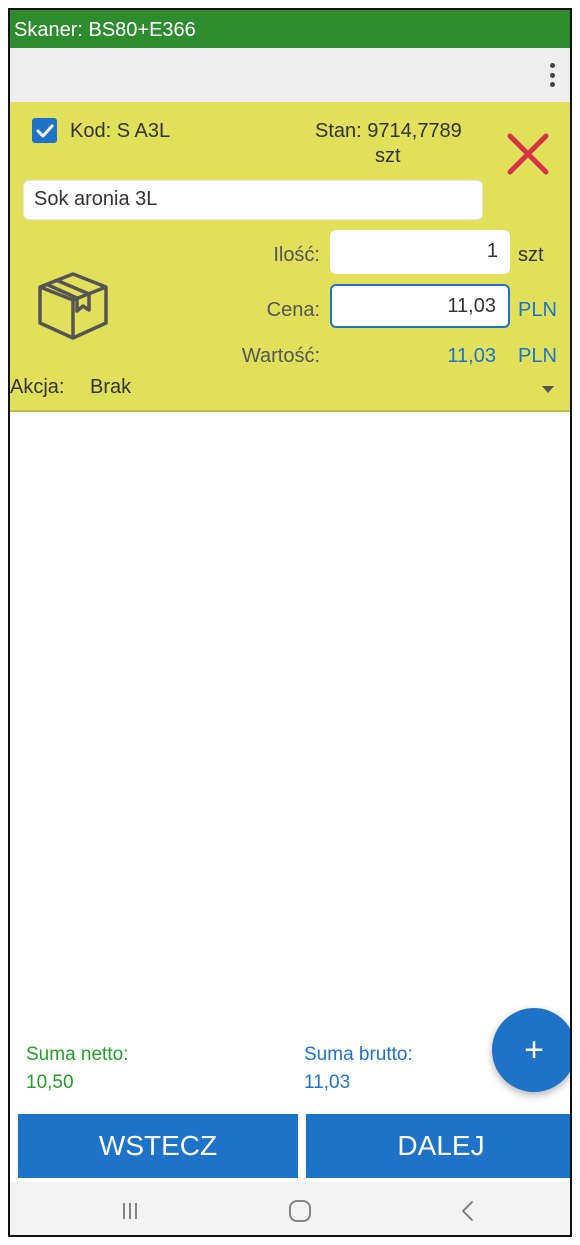  I want to click on checkbox-checked-icon, so click(44, 130).